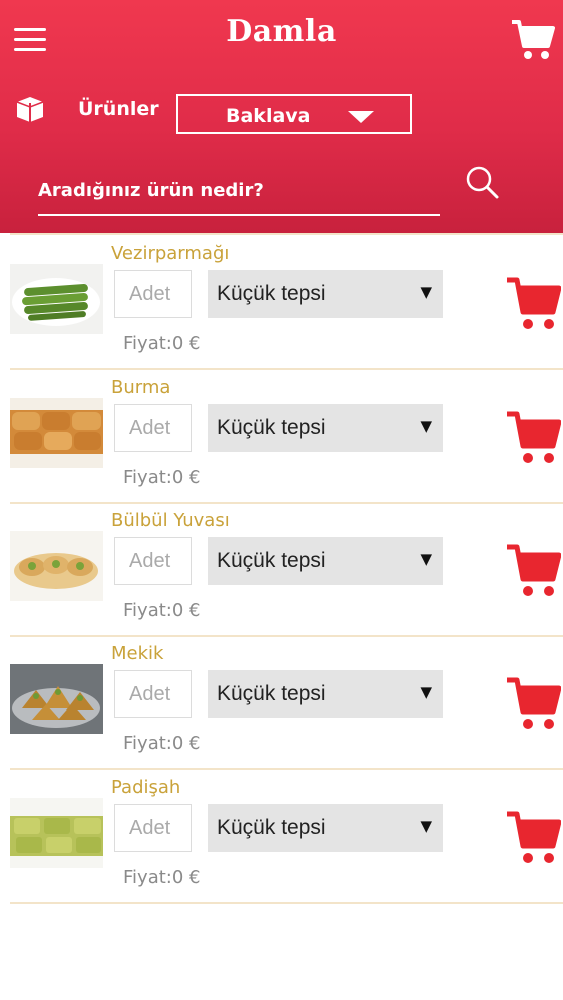 This screenshot has height=1000, width=563. I want to click on product-name: Mekik, so click(137, 653).